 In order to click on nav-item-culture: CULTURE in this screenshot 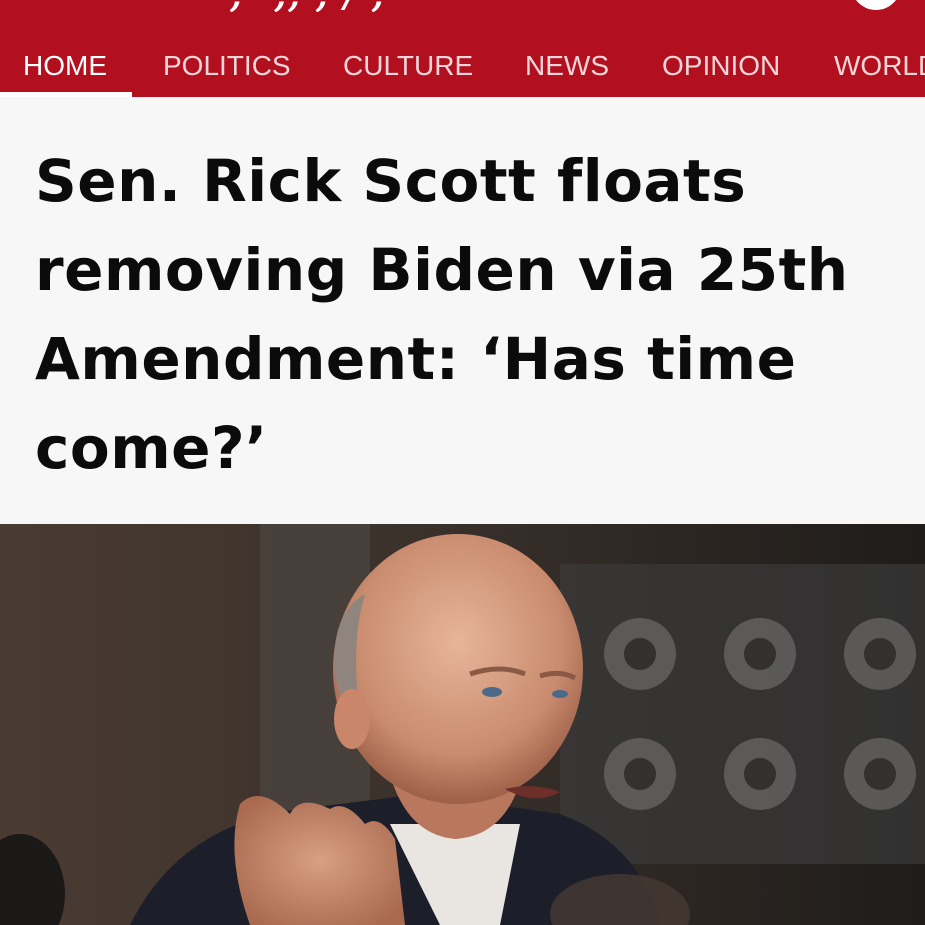, I will do `click(408, 66)`.